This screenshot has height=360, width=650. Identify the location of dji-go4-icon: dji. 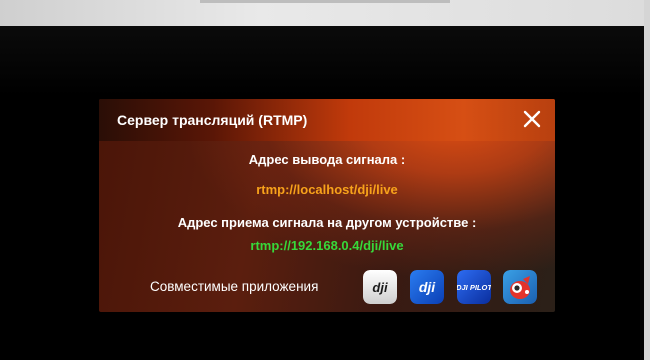
(427, 287).